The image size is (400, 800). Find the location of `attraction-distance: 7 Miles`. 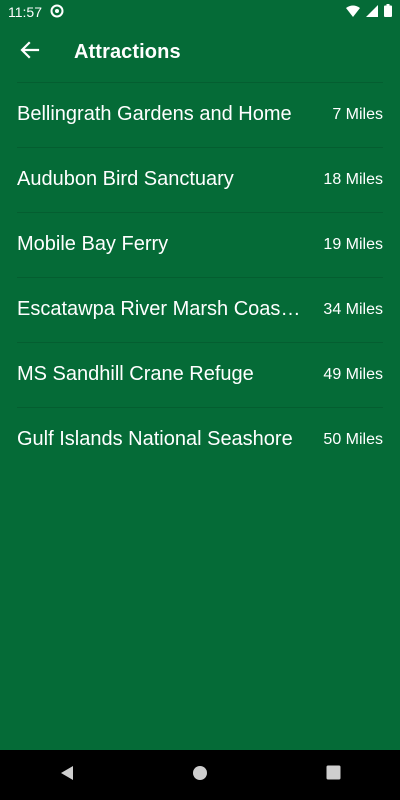

attraction-distance: 7 Miles is located at coordinates (357, 114).